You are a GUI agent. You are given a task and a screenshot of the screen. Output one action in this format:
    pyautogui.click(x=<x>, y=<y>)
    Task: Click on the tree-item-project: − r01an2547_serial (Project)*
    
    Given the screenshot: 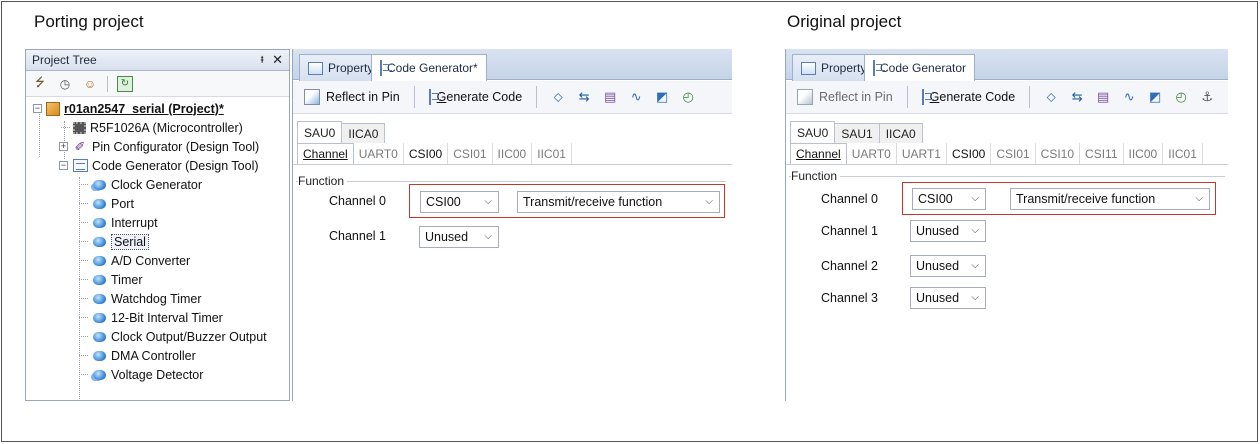 What is the action you would take?
    pyautogui.click(x=157, y=108)
    